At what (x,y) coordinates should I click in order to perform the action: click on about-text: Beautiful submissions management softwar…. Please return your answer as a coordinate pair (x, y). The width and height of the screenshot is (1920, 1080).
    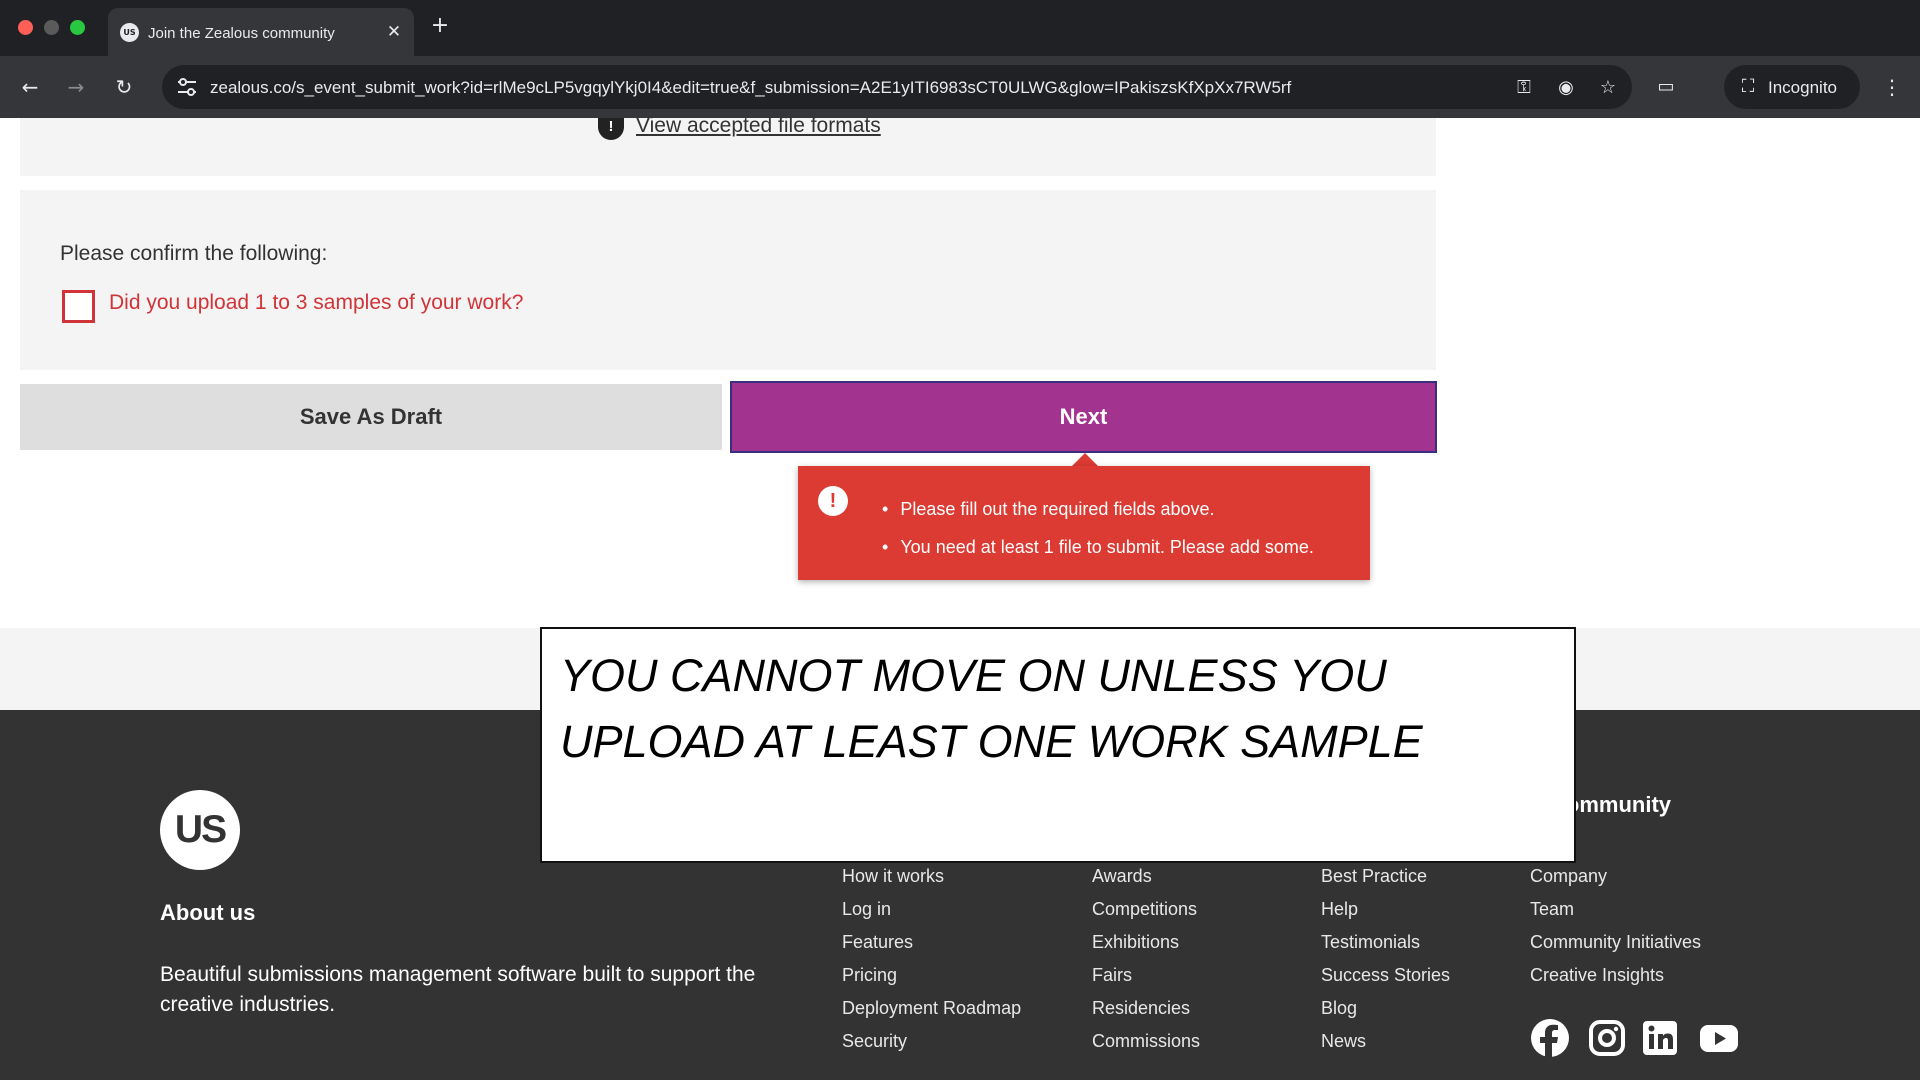
    Looking at the image, I should click on (458, 989).